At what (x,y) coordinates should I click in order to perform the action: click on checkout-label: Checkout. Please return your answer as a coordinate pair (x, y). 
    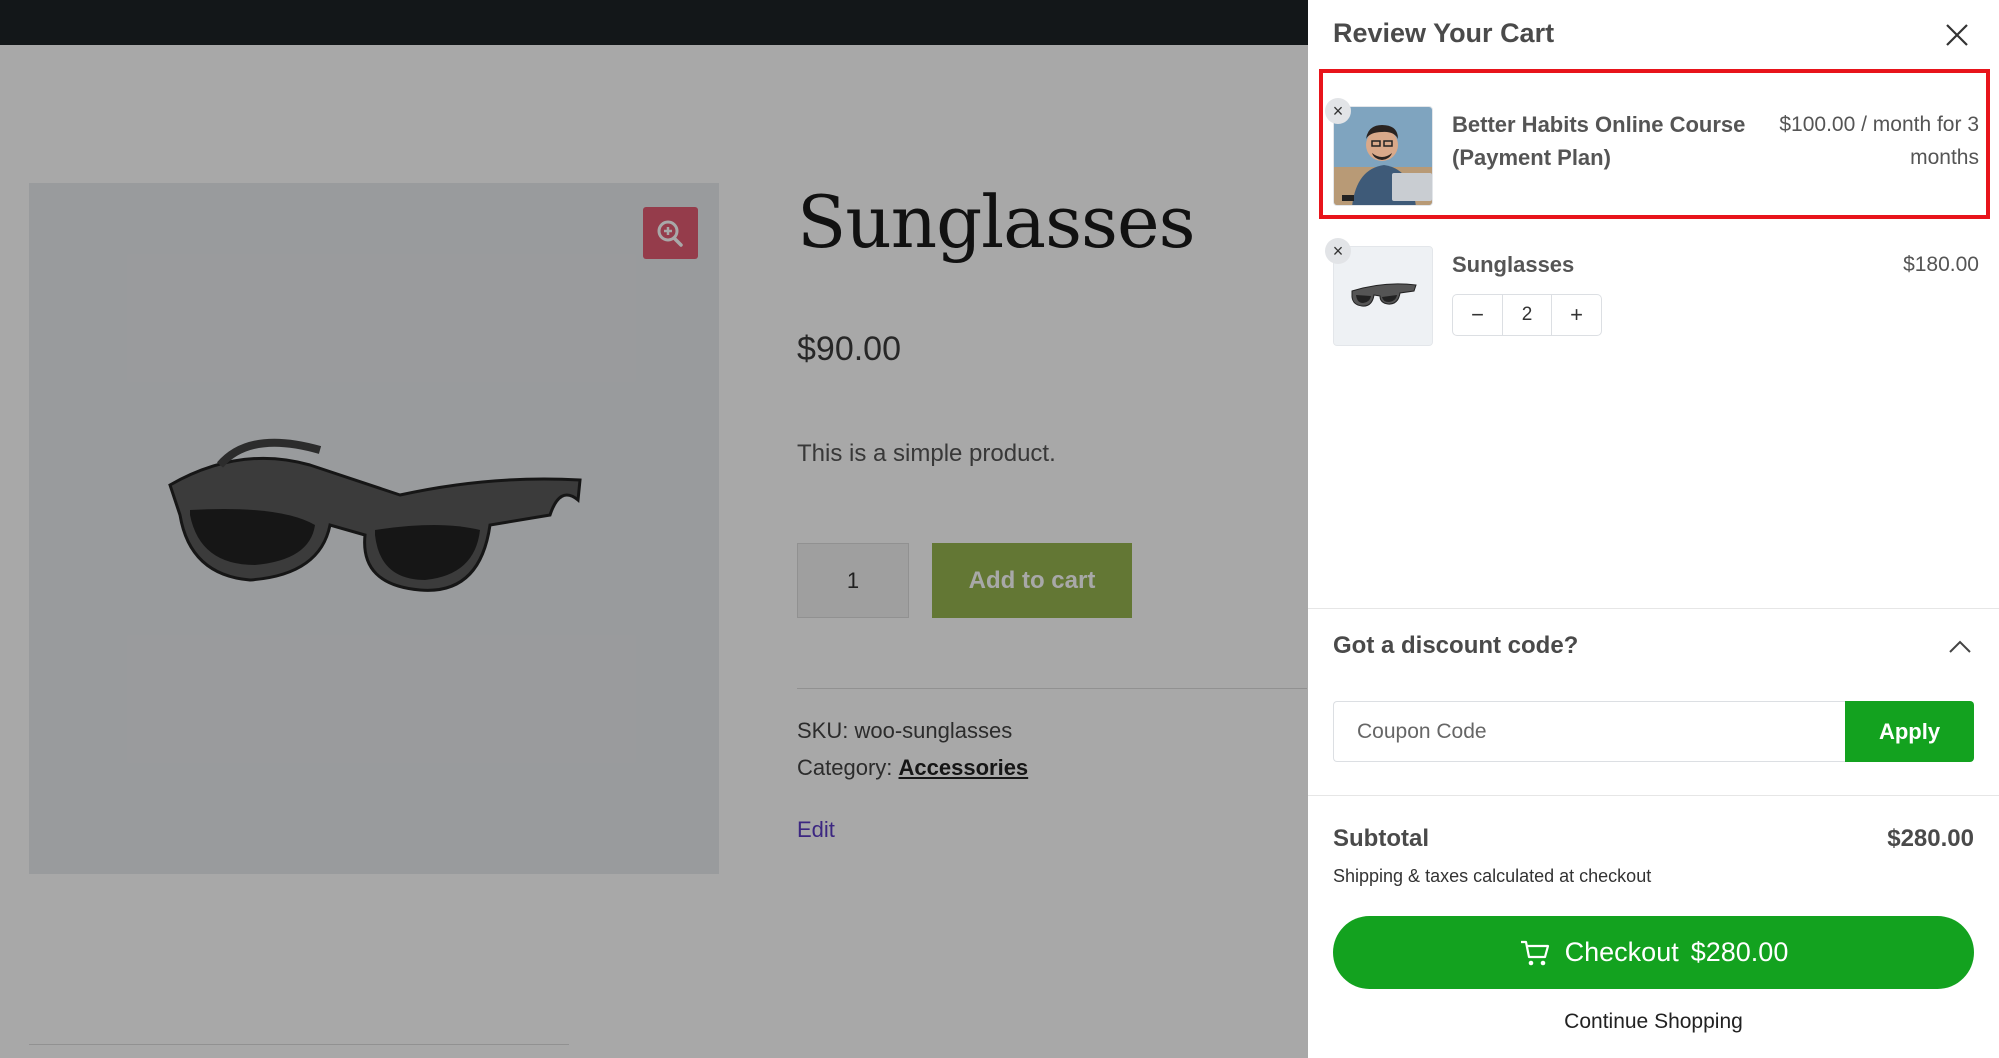
    Looking at the image, I should click on (1621, 952).